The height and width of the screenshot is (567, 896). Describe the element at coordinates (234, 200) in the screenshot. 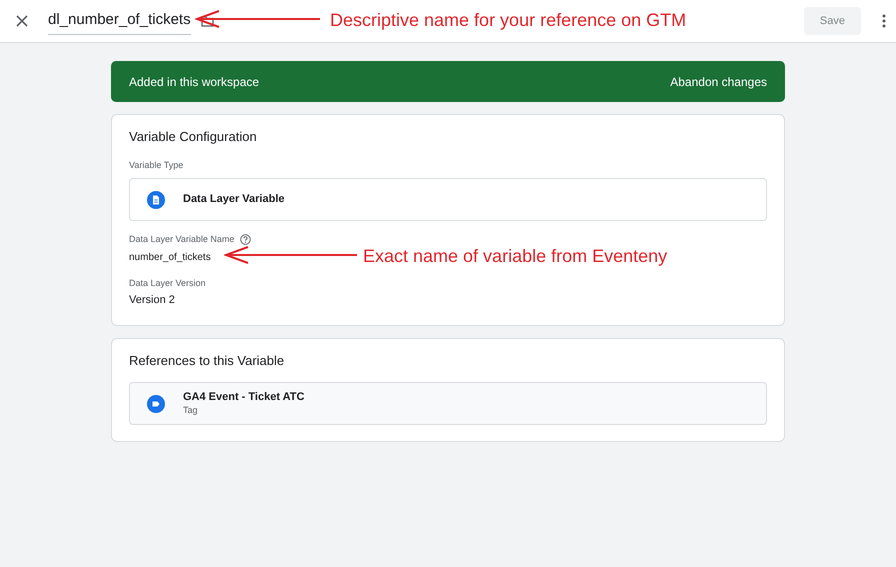

I see `variable-type-name: Data Layer Variable` at that location.